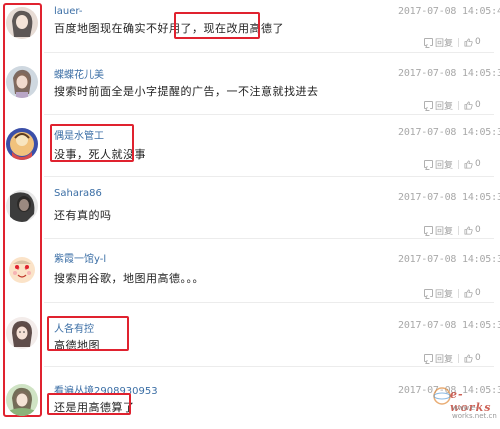 This screenshot has height=429, width=500. I want to click on comment-text: 搜索用谷歌，地图用高德。。。, so click(129, 278).